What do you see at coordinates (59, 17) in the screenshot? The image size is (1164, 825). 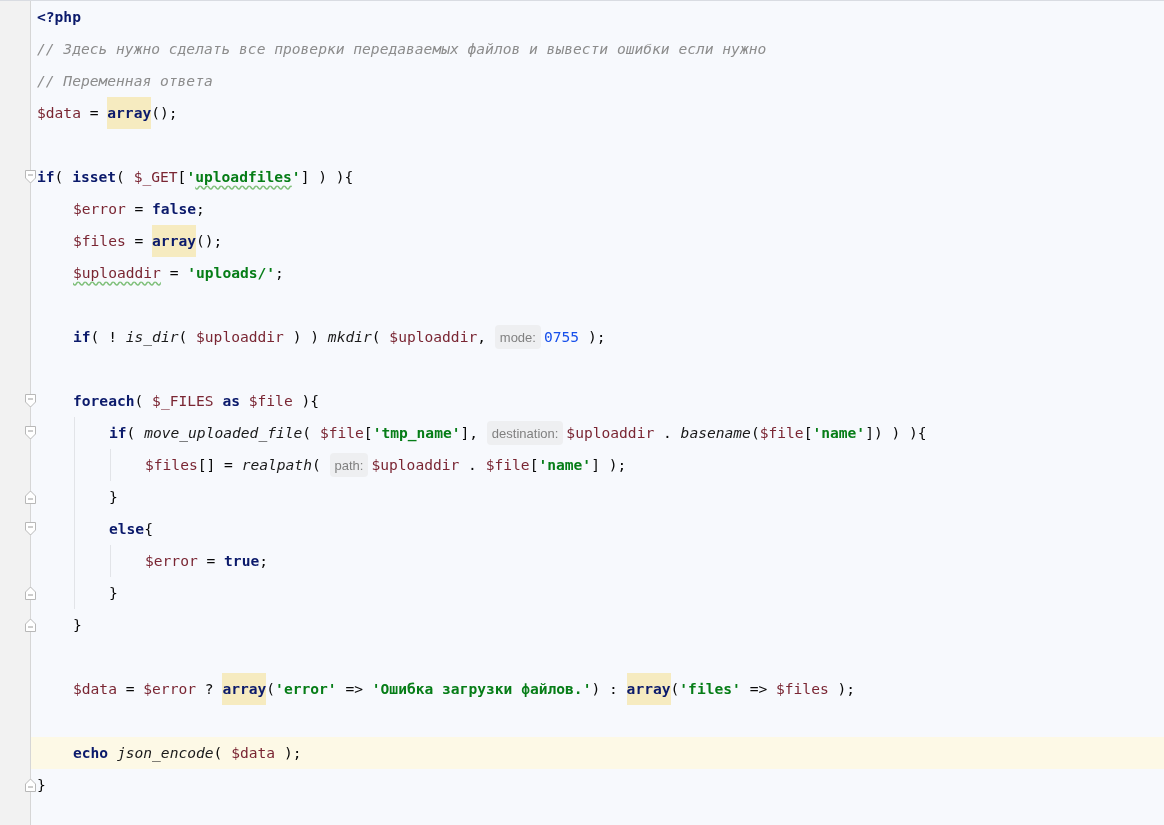 I see `code-text: <?php` at bounding box center [59, 17].